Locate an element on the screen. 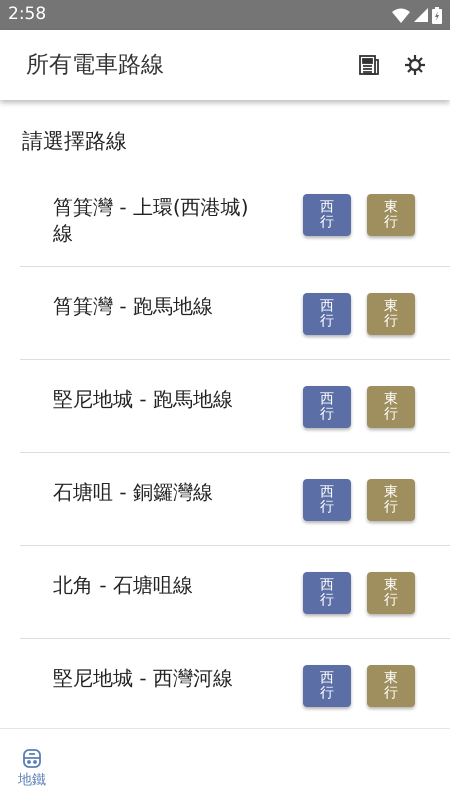  section-heading: 請選擇路線 is located at coordinates (74, 141).